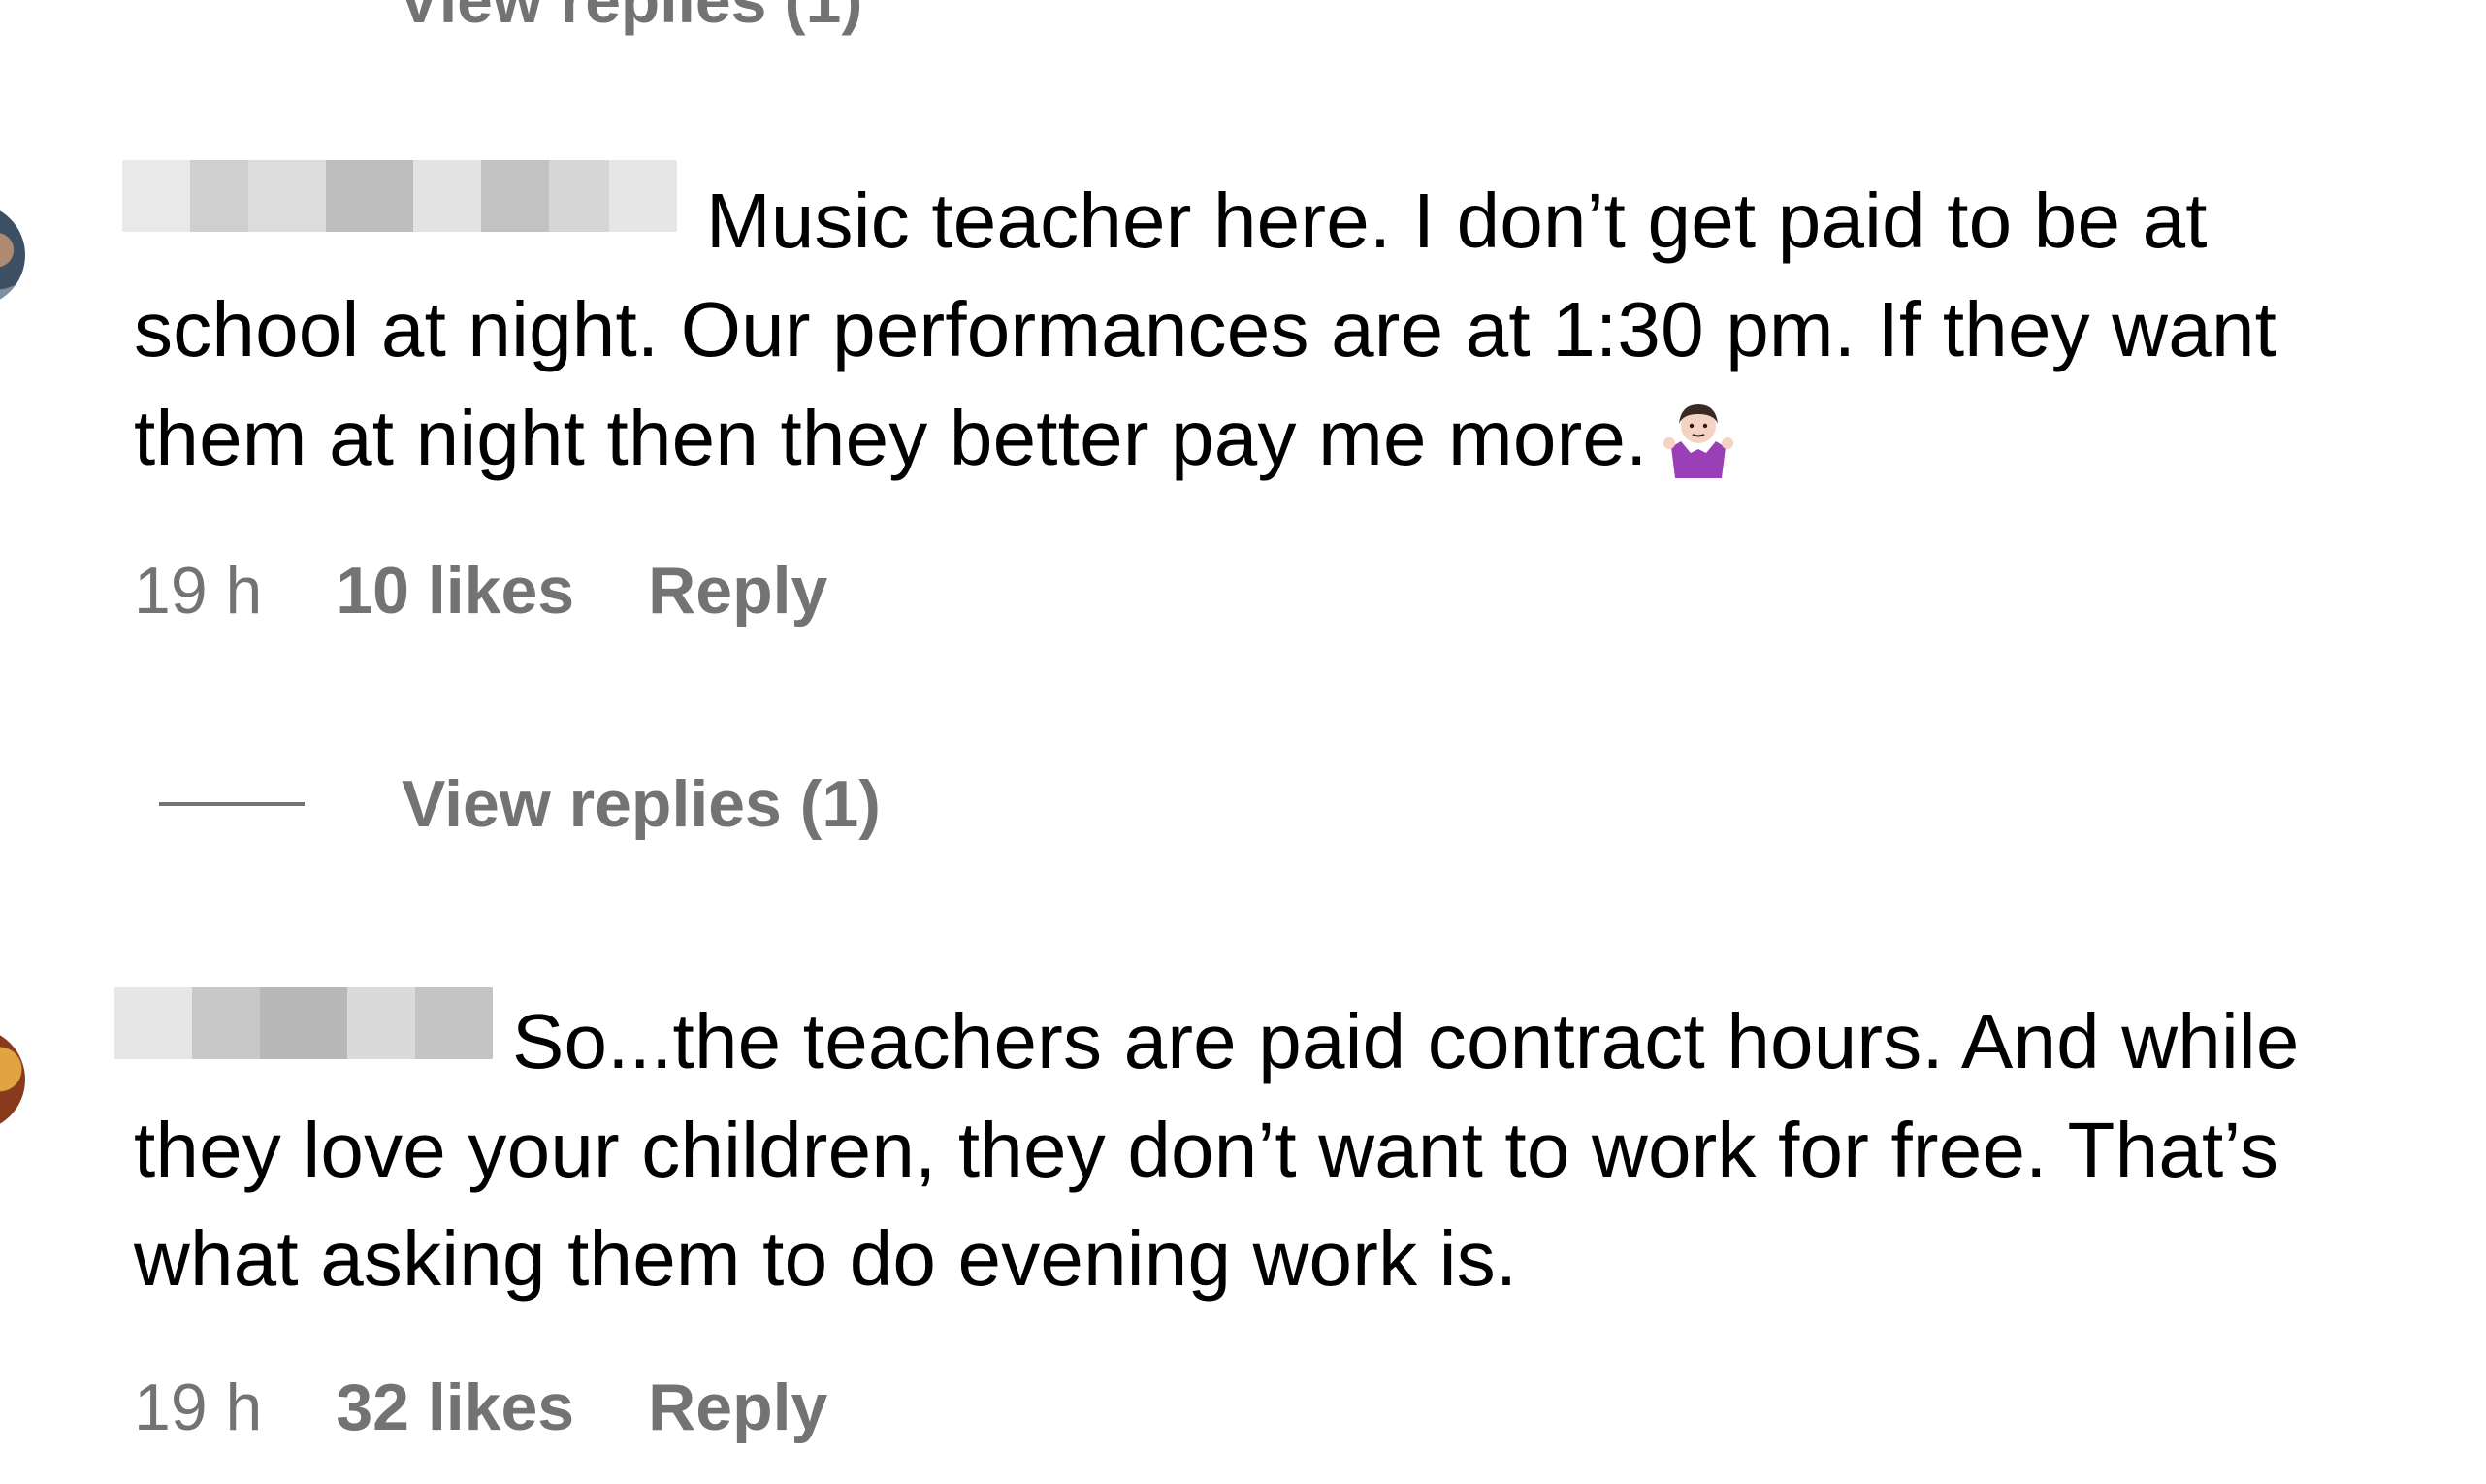  Describe the element at coordinates (630, 18) in the screenshot. I see `view-replies-link-previous: View replies (1)` at that location.